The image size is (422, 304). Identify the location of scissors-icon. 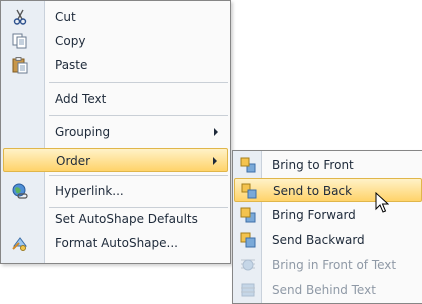
(20, 17).